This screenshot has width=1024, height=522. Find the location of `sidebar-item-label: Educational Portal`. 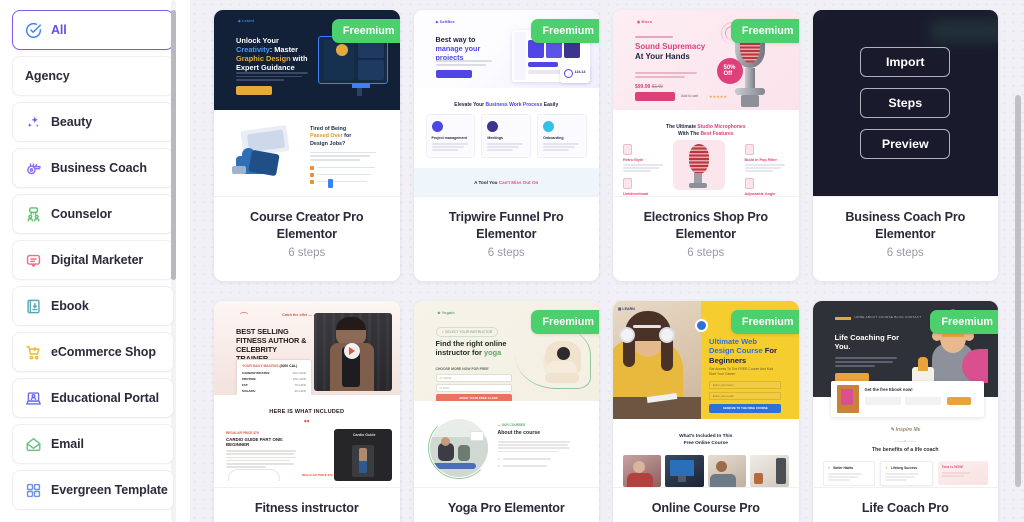

sidebar-item-label: Educational Portal is located at coordinates (105, 398).